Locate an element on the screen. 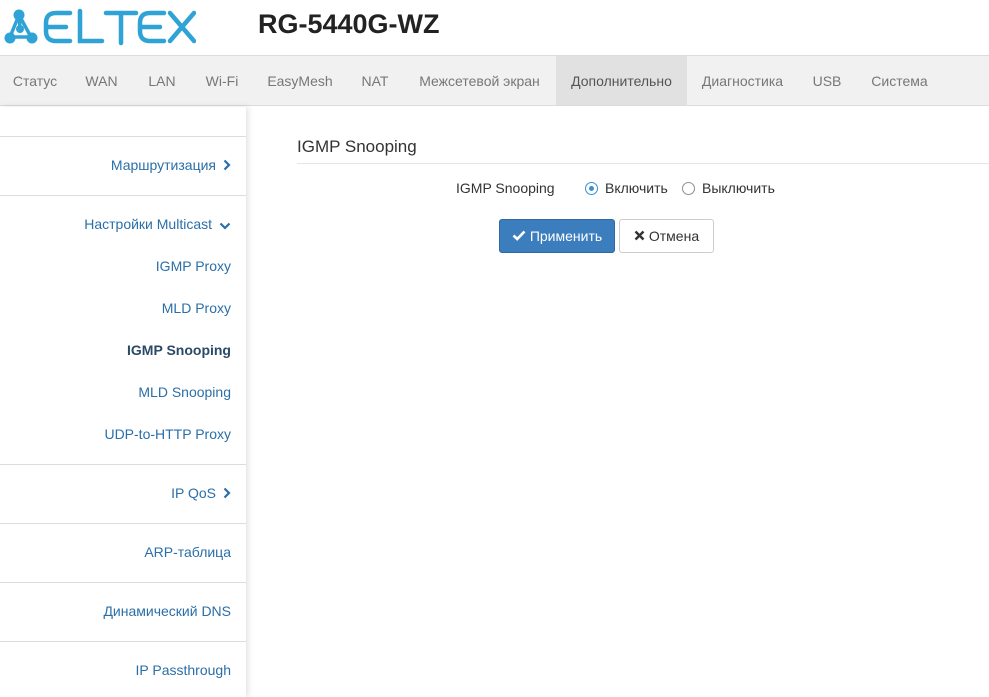  sidebar-item-ip-qos: IP QoS is located at coordinates (201, 493).